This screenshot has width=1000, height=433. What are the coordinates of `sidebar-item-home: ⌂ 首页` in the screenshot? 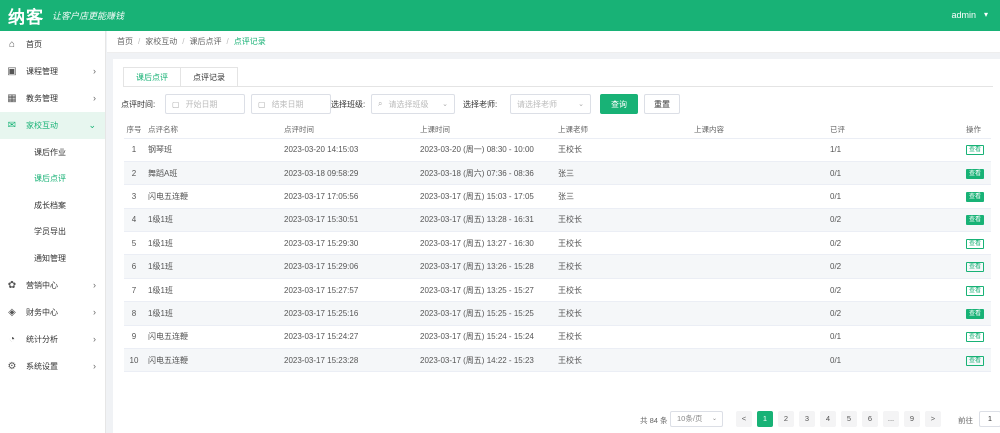 It's located at (52, 44).